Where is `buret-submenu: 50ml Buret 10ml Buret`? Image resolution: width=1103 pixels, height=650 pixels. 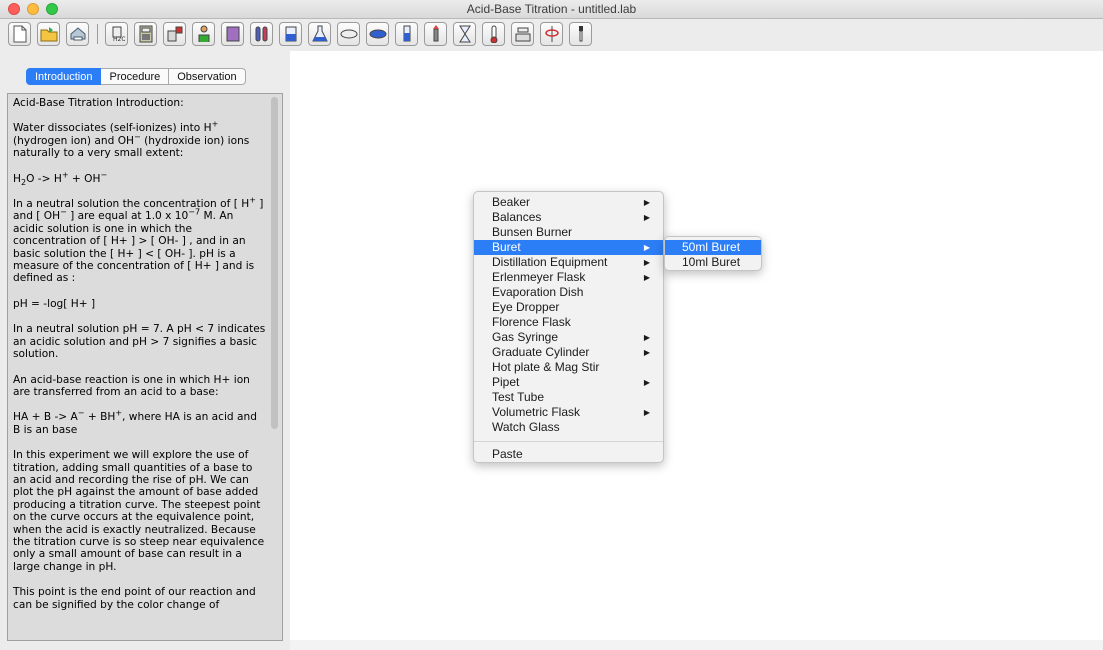 buret-submenu: 50ml Buret 10ml Buret is located at coordinates (713, 253).